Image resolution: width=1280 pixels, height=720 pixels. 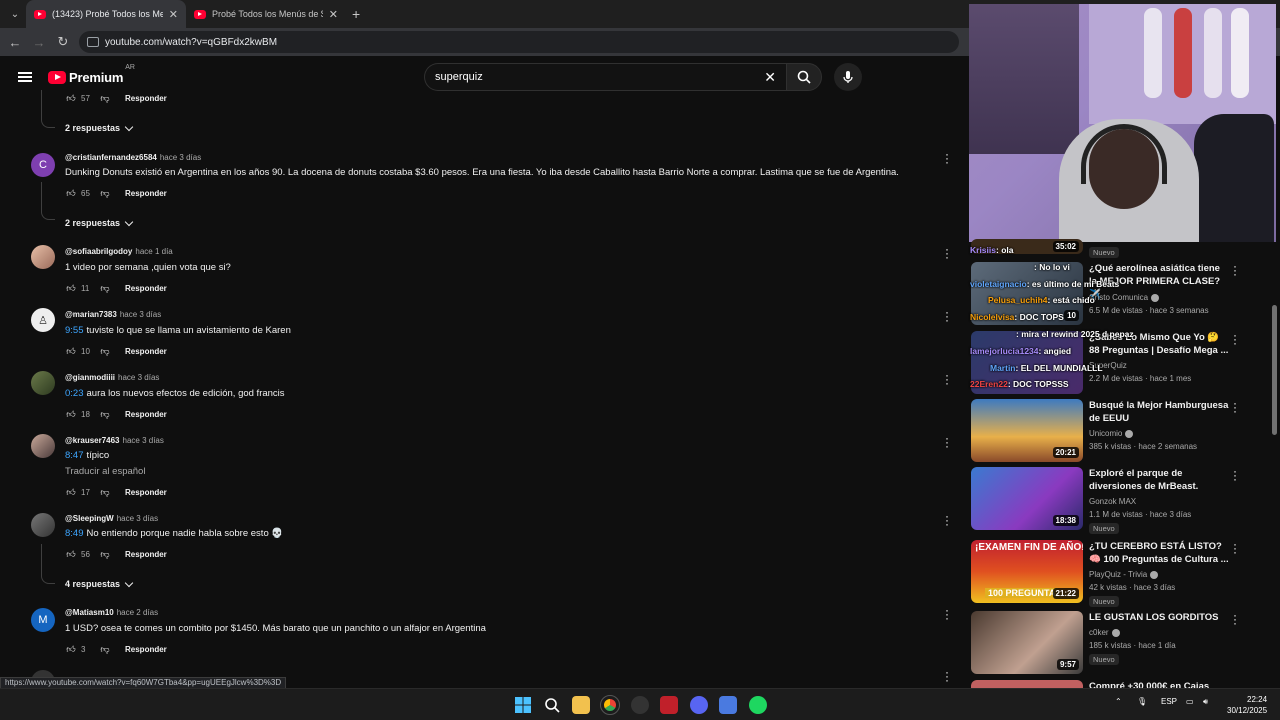 I want to click on view-replies-button: 4 respuestas, so click(x=99, y=583).